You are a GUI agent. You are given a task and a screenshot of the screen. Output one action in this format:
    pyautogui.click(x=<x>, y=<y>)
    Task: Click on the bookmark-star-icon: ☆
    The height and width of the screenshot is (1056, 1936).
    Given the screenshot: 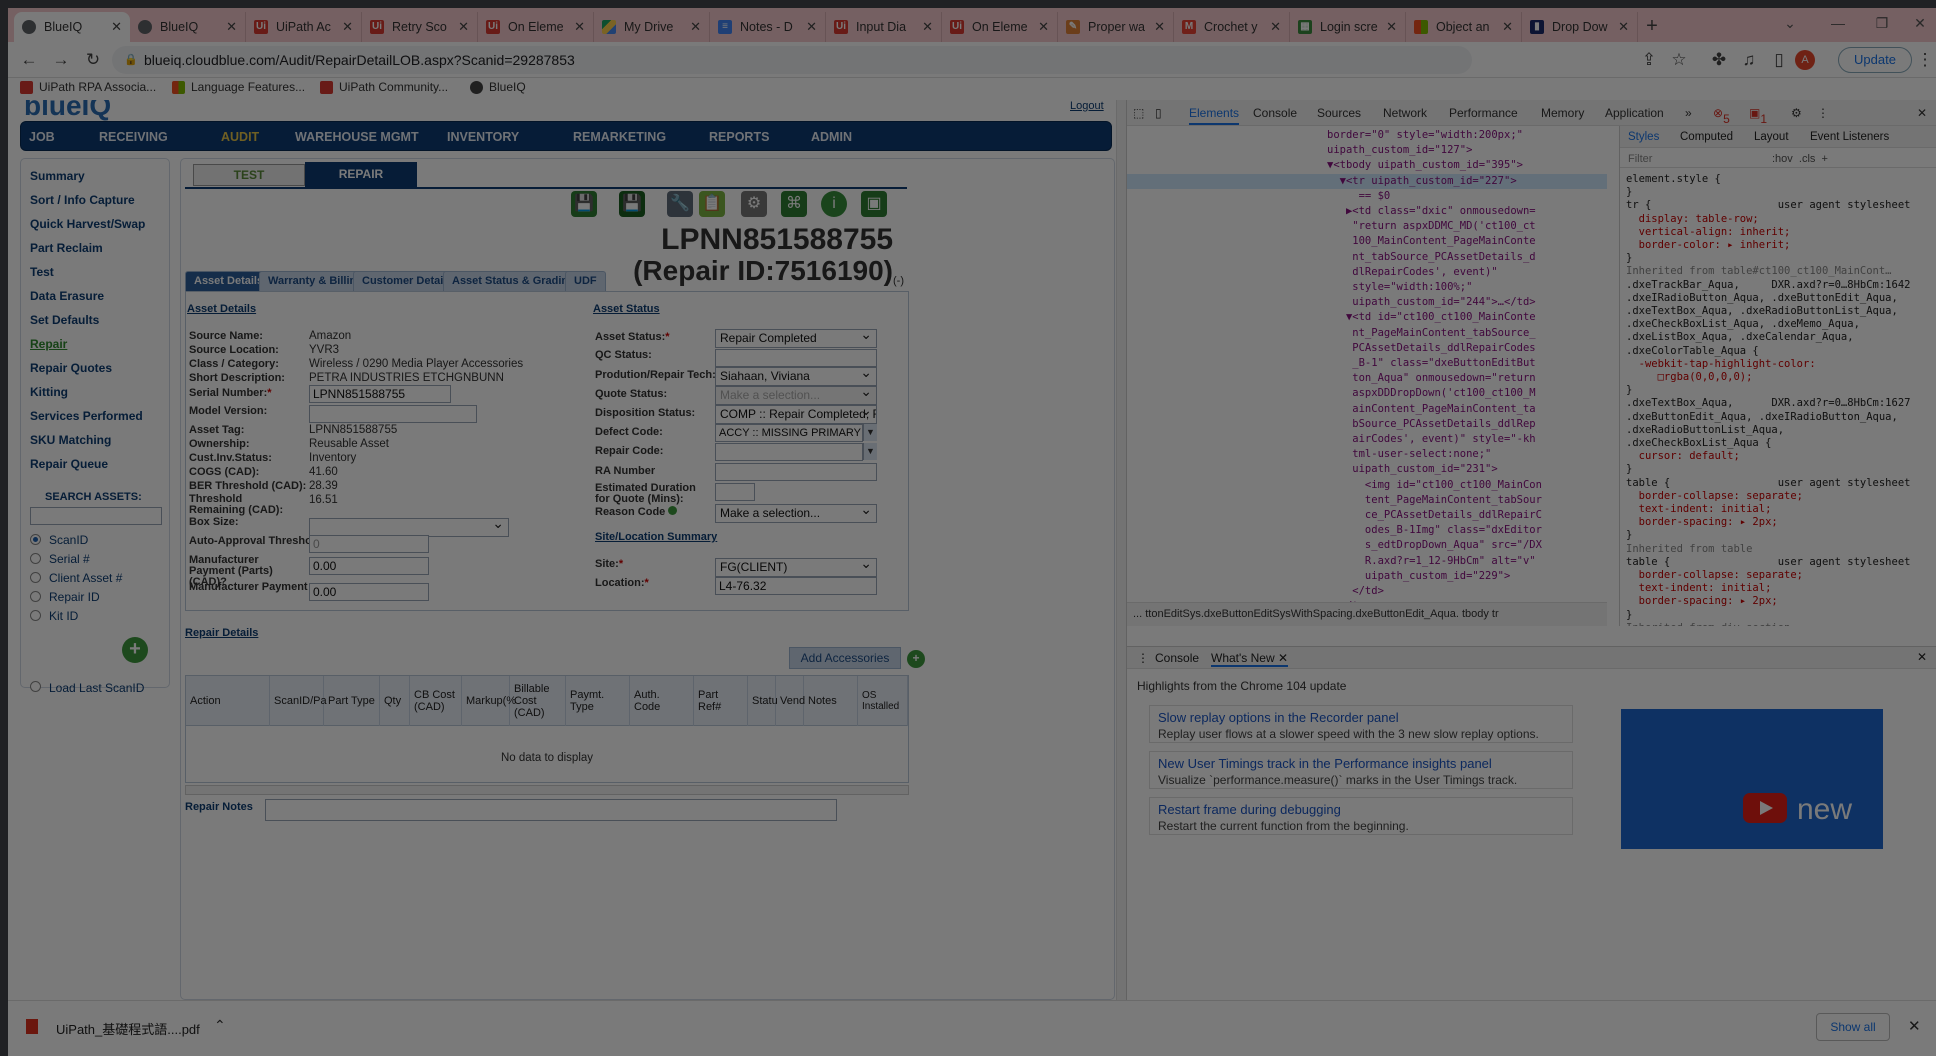 What is the action you would take?
    pyautogui.click(x=1679, y=60)
    